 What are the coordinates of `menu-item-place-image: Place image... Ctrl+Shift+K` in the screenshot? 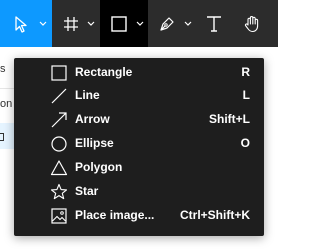 It's located at (139, 216).